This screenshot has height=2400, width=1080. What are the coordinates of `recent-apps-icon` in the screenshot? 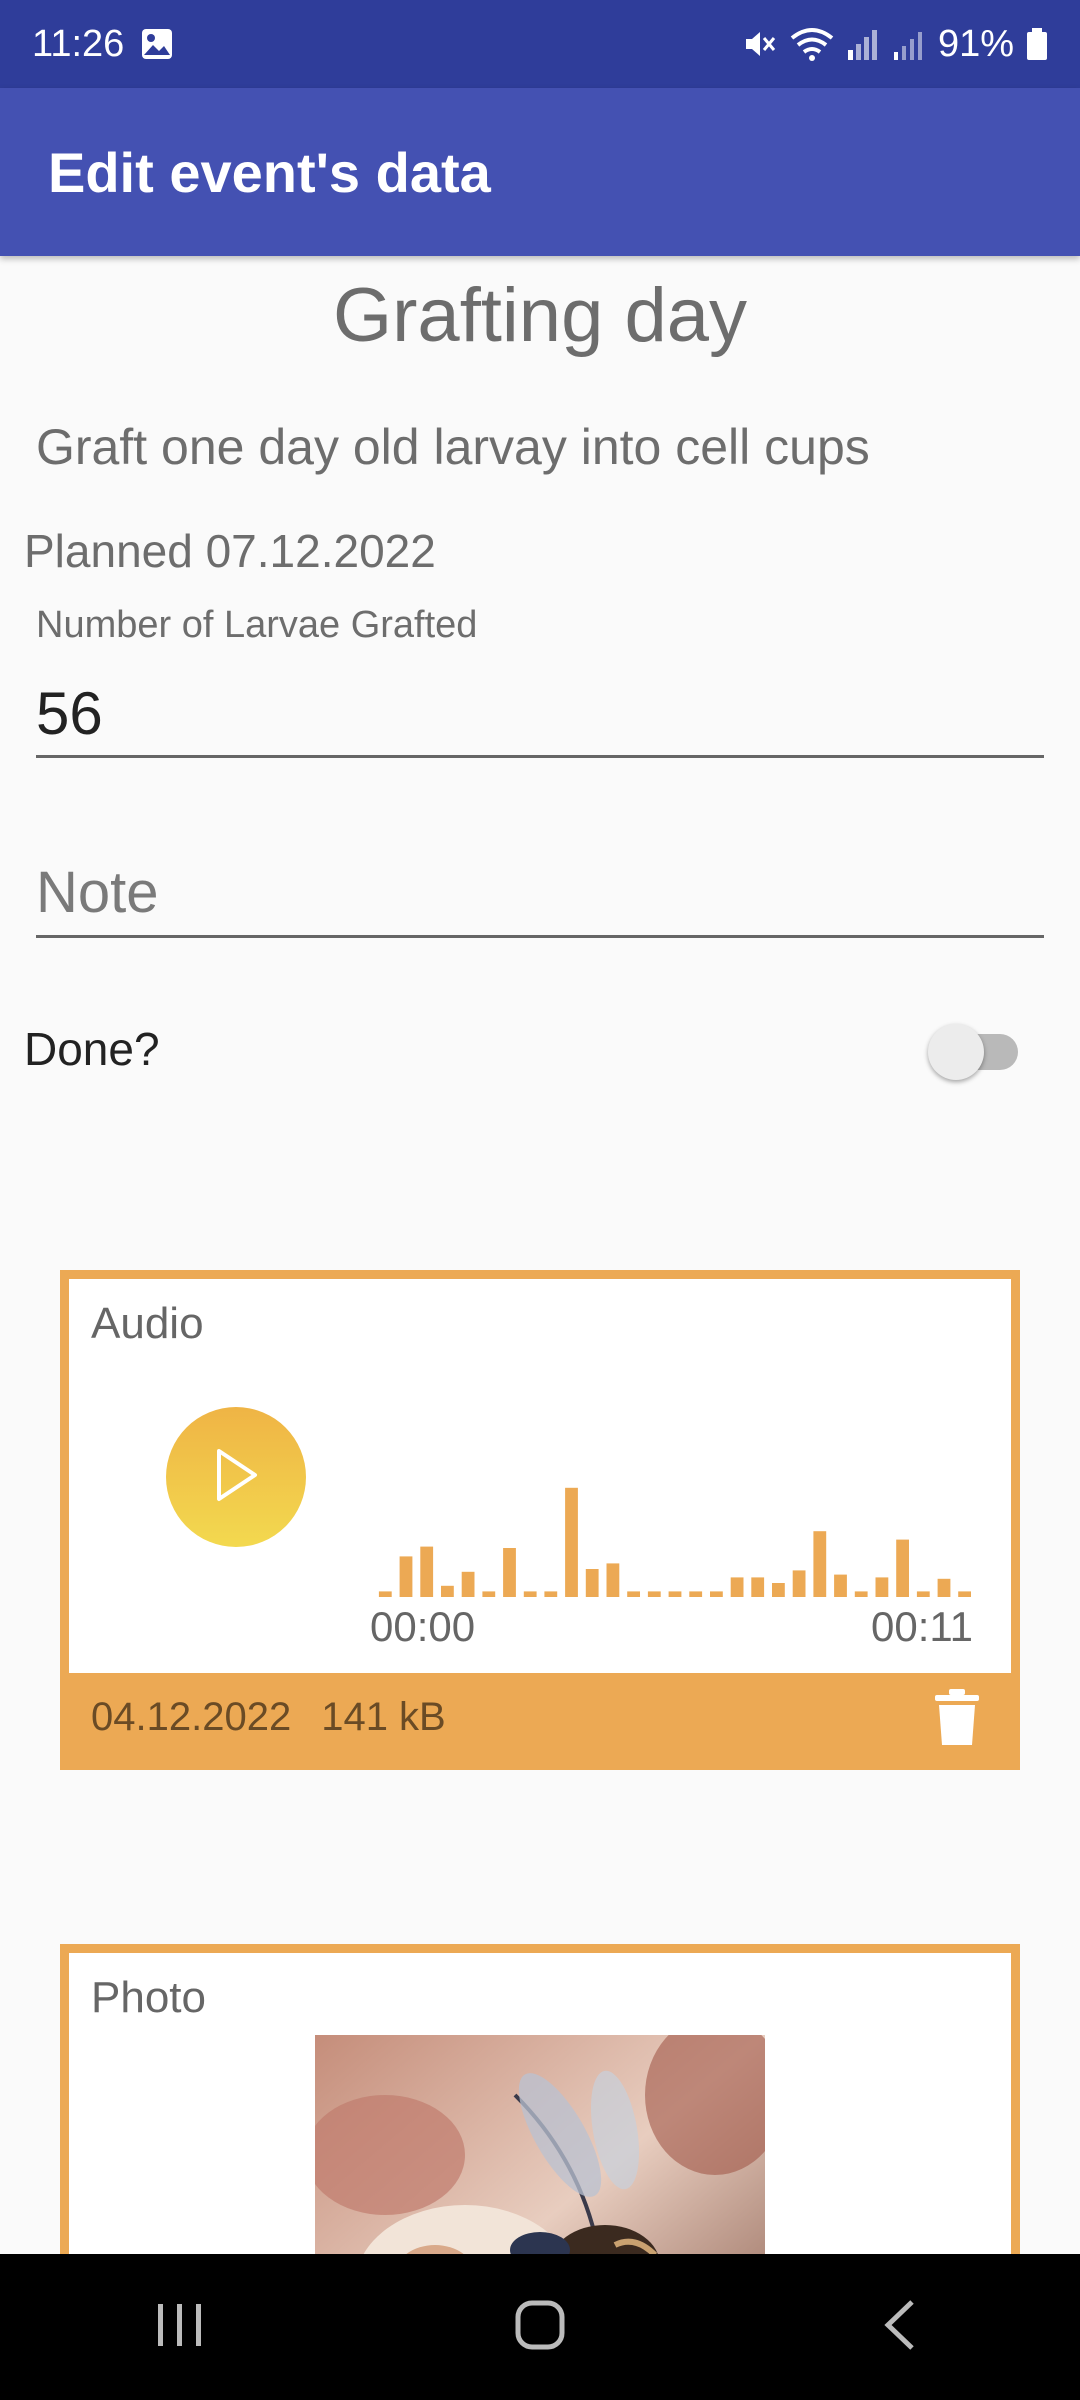 It's located at (180, 2327).